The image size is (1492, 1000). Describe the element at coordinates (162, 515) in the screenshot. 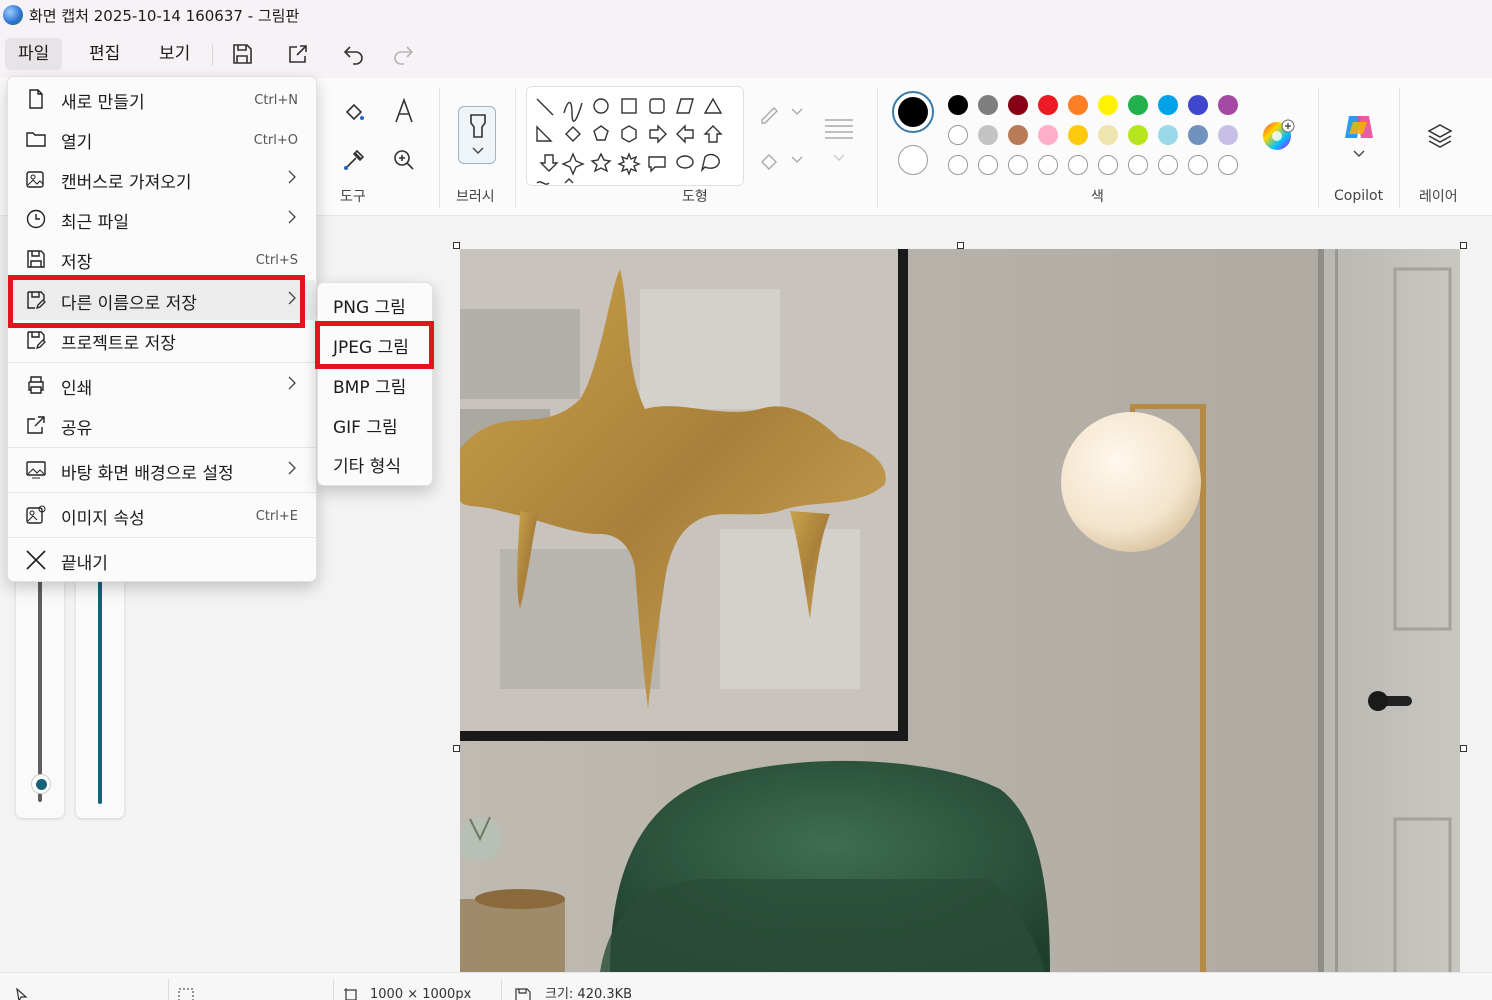

I see `menu-item-image-properties: 이미지 속성 Ctrl+E` at that location.